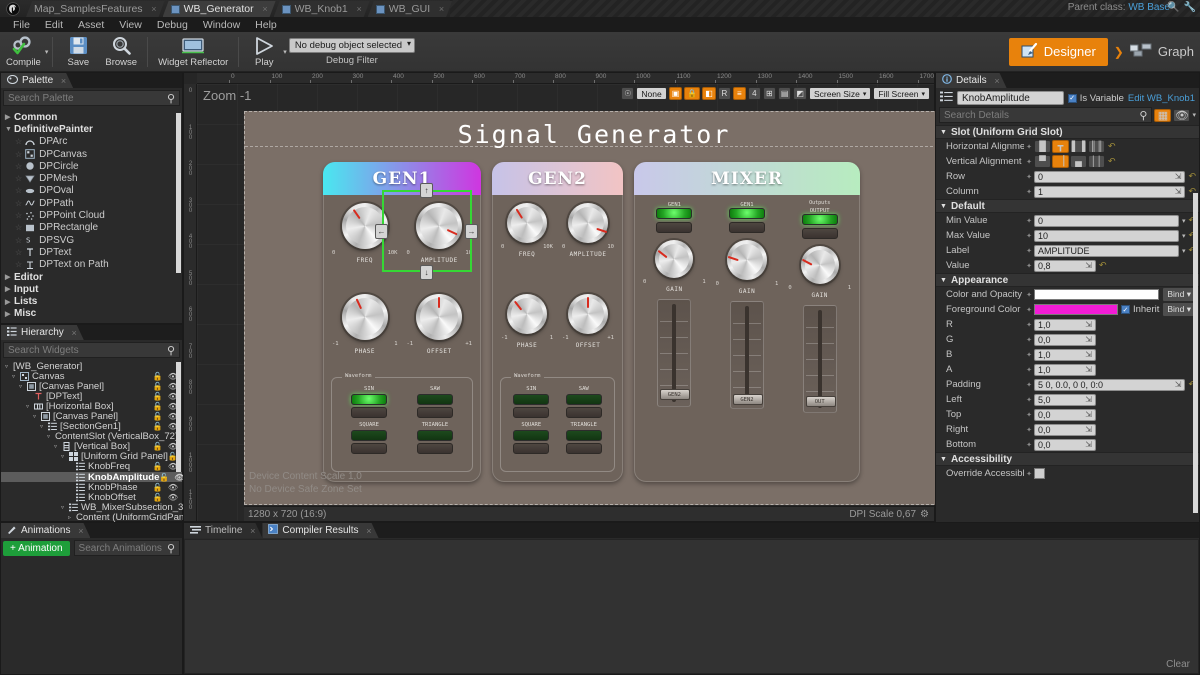  Describe the element at coordinates (178, 193) in the screenshot. I see `palette-scrollbar` at that location.